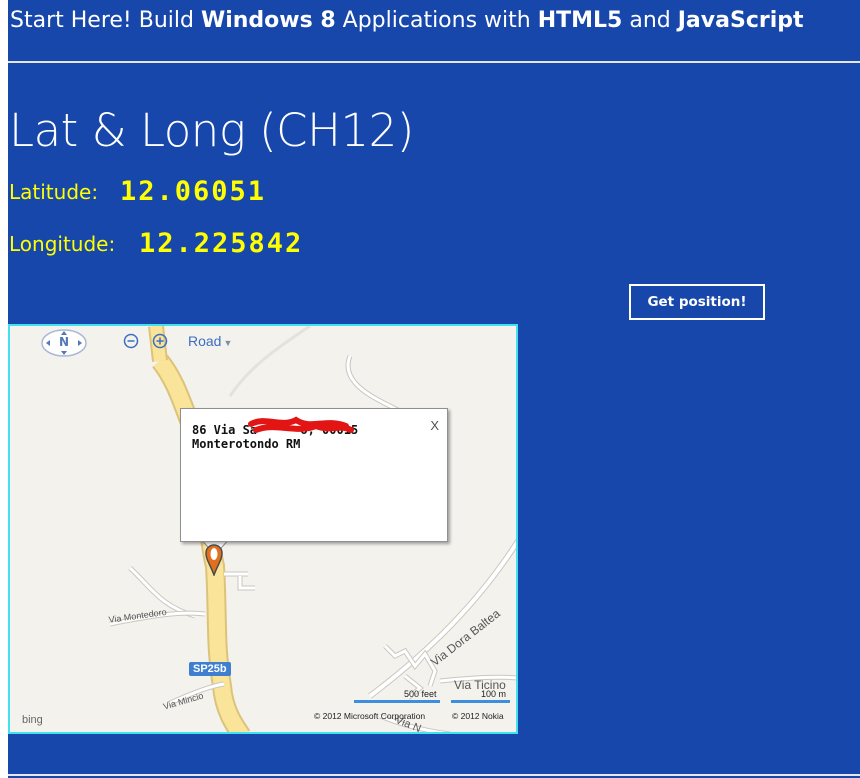 This screenshot has width=860, height=778. Describe the element at coordinates (54, 192) in the screenshot. I see `latitude-label: Latitude:` at that location.